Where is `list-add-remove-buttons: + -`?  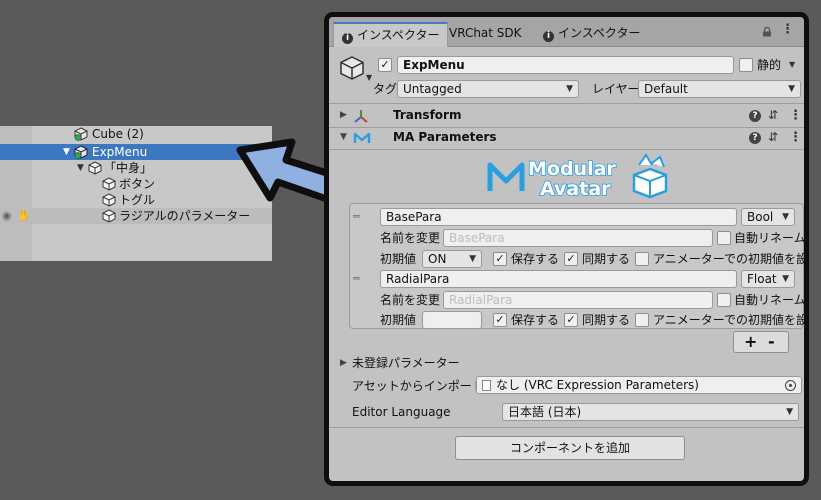 list-add-remove-buttons: + - is located at coordinates (761, 342).